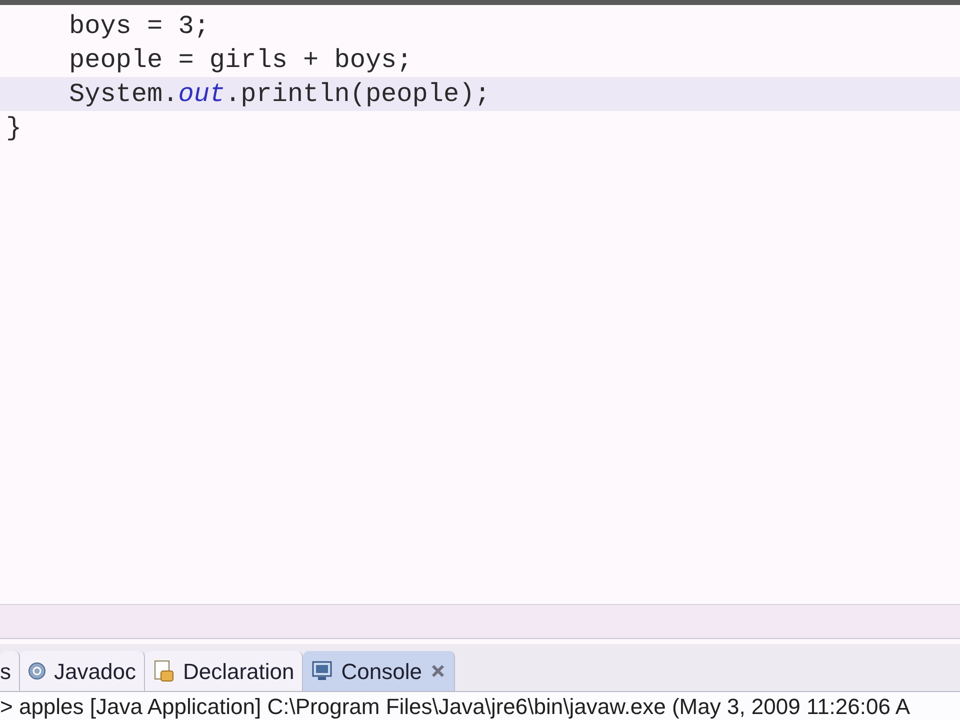 This screenshot has width=960, height=720. Describe the element at coordinates (480, 621) in the screenshot. I see `horizontal-scrollbar` at that location.